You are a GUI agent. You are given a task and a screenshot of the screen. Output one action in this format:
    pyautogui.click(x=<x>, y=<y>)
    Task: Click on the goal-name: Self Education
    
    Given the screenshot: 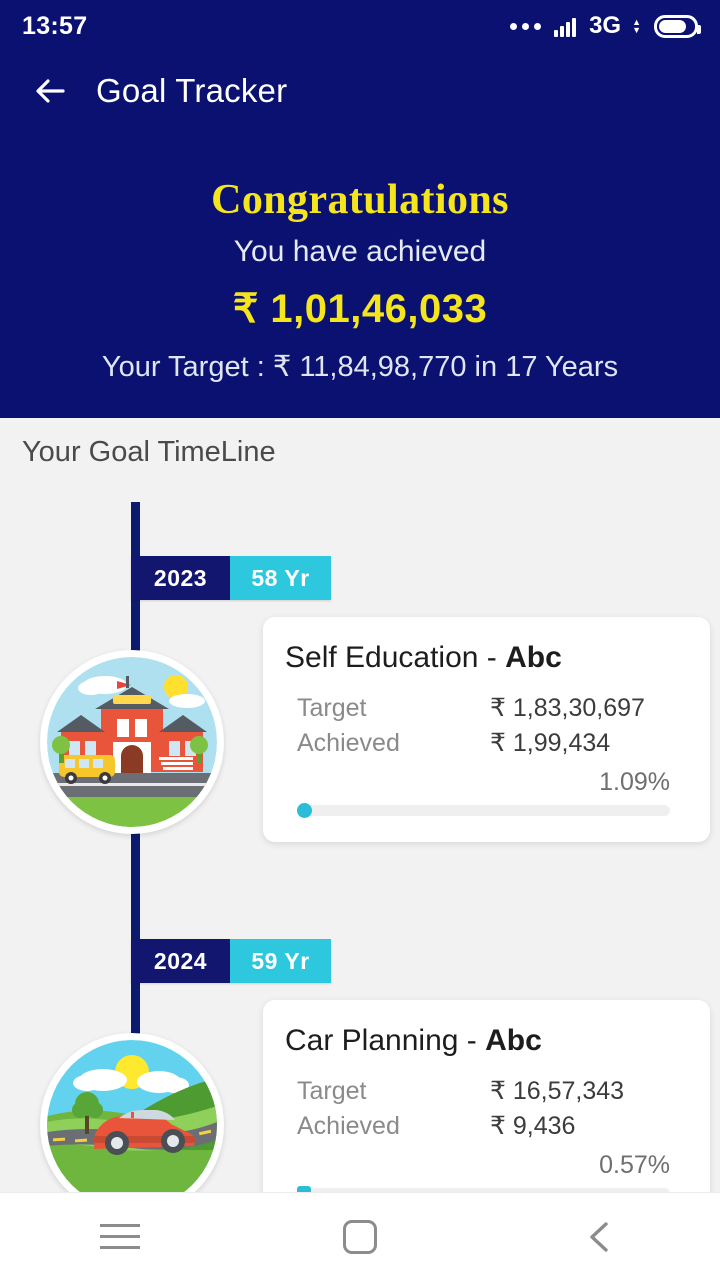 What is the action you would take?
    pyautogui.click(x=382, y=658)
    